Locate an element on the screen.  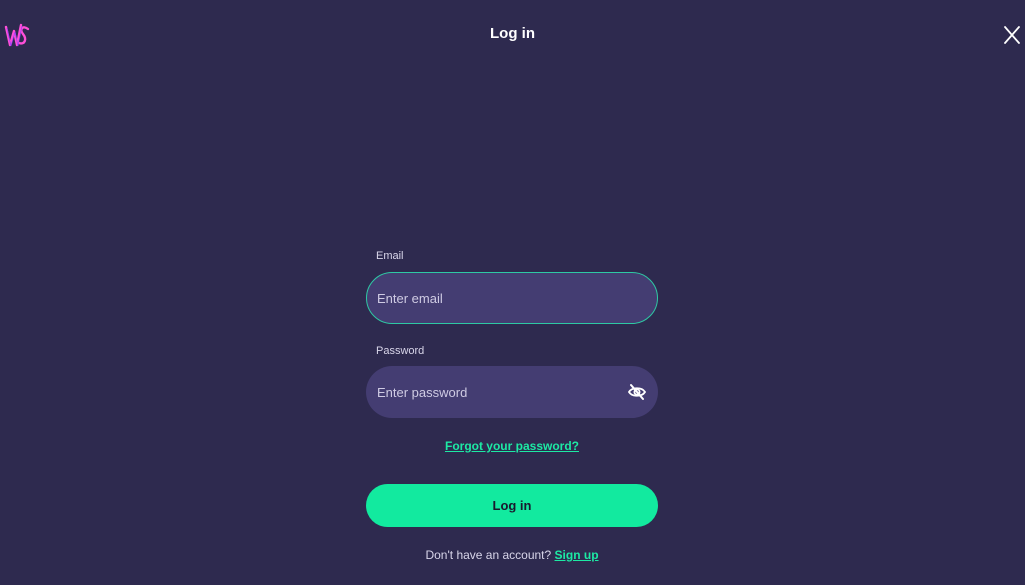
signup-row: Don't have an account? Sign up is located at coordinates (512, 555).